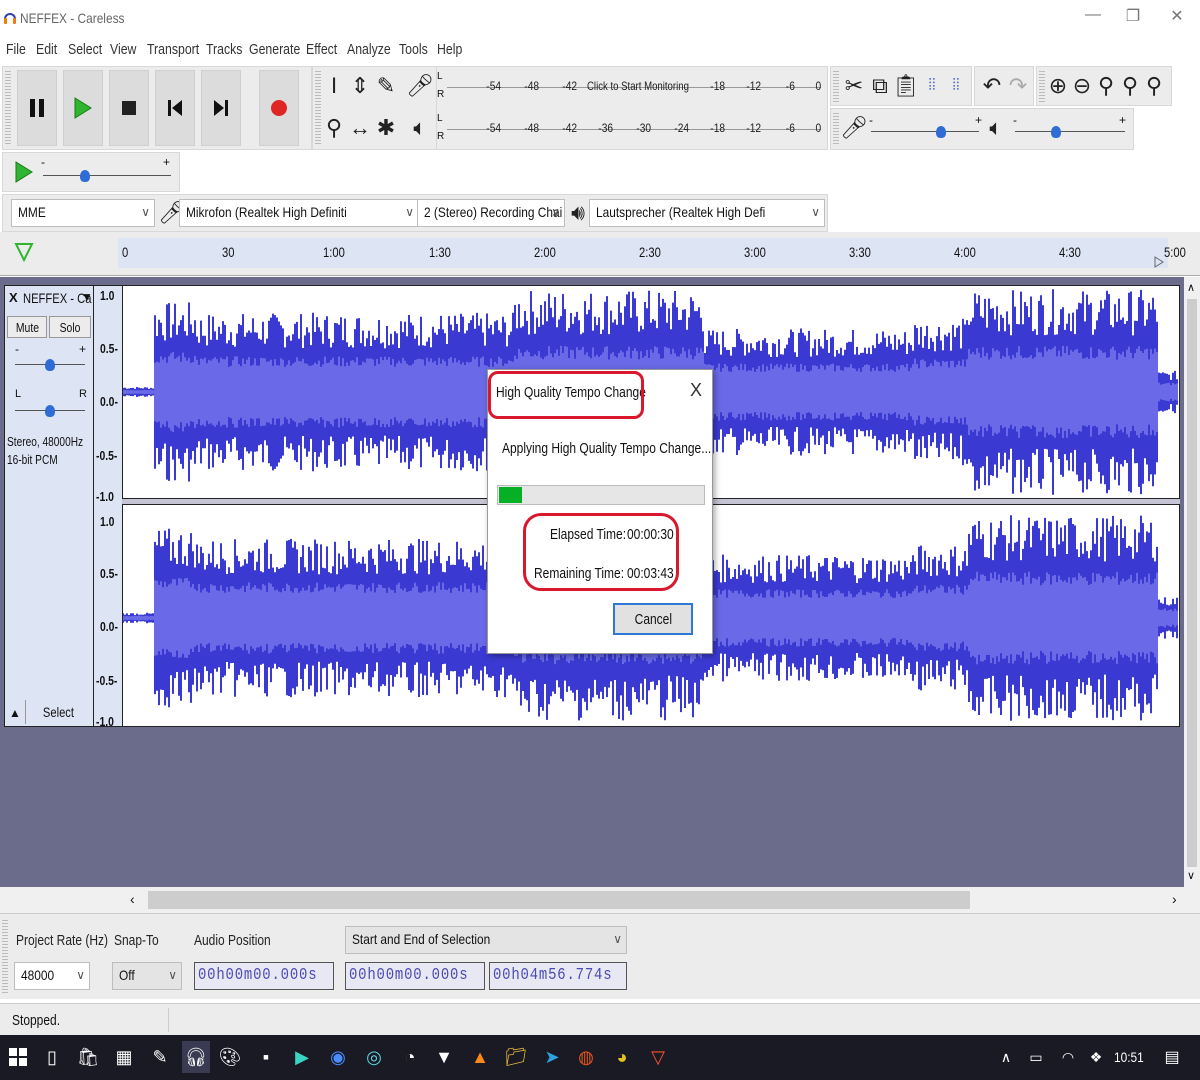 This screenshot has height=1080, width=1200. What do you see at coordinates (18, 1057) in the screenshot?
I see `start-windows-icon` at bounding box center [18, 1057].